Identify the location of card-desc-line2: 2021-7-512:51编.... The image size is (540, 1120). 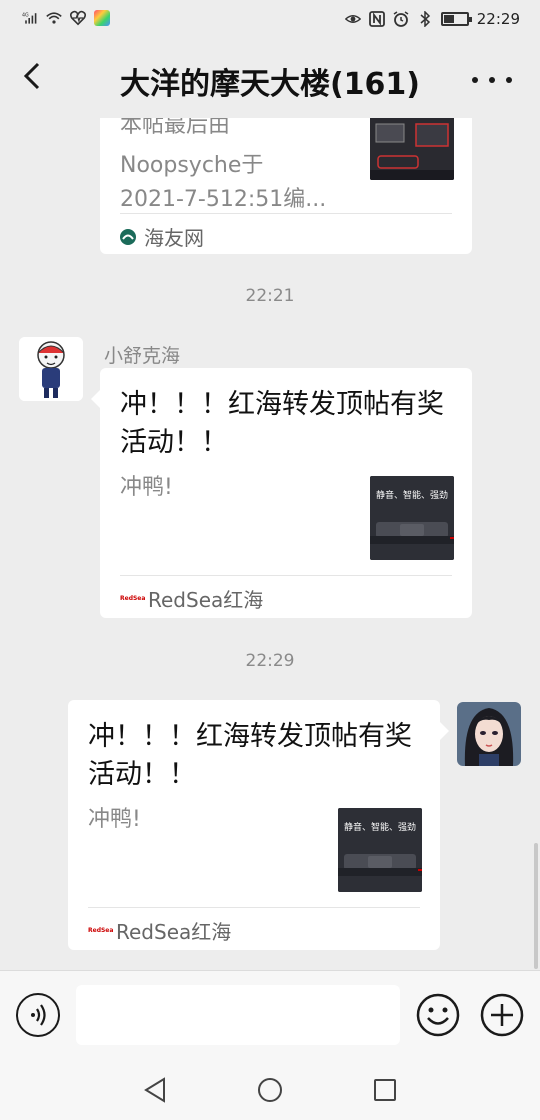
(223, 199).